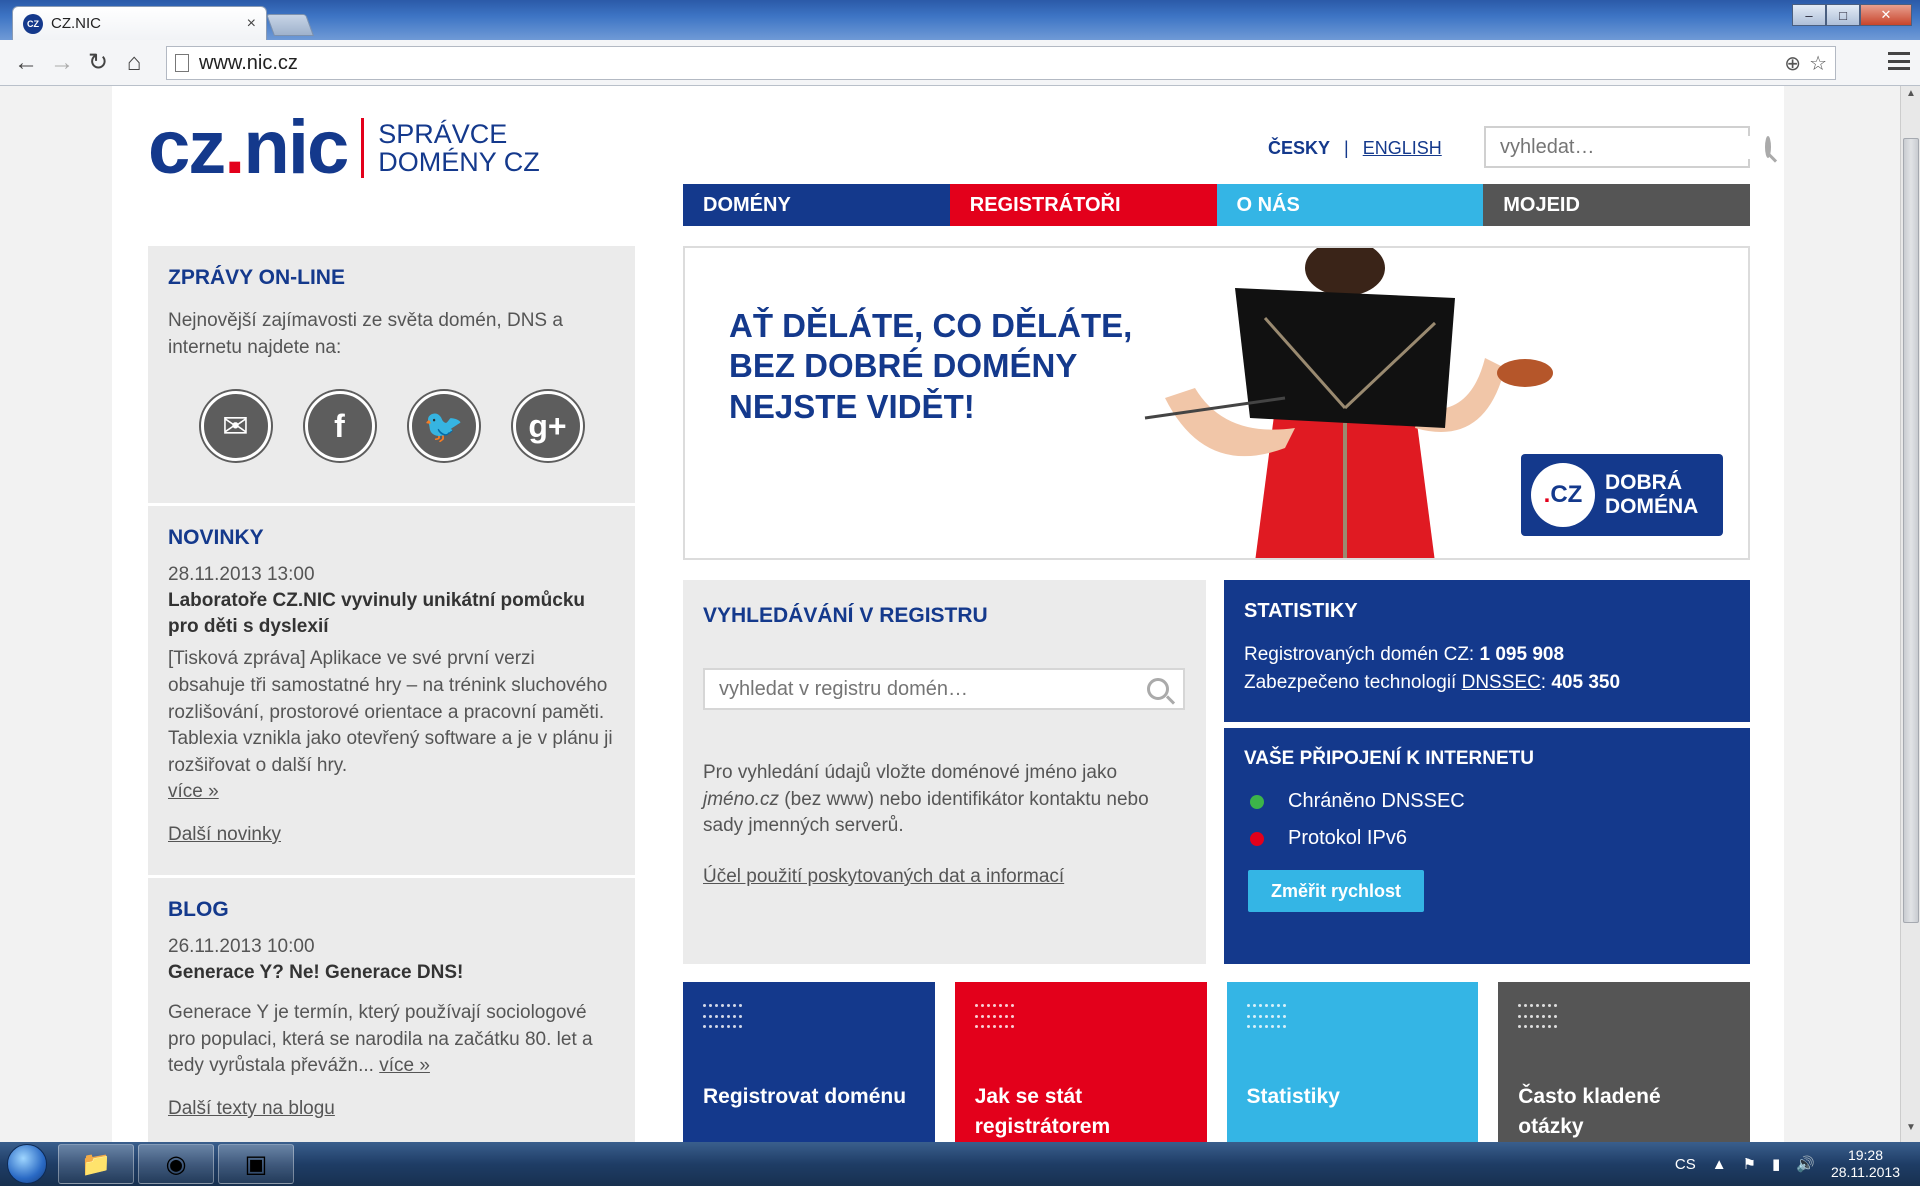 The width and height of the screenshot is (1920, 1186). What do you see at coordinates (987, 63) in the screenshot?
I see `url-text: www.nic.cz` at bounding box center [987, 63].